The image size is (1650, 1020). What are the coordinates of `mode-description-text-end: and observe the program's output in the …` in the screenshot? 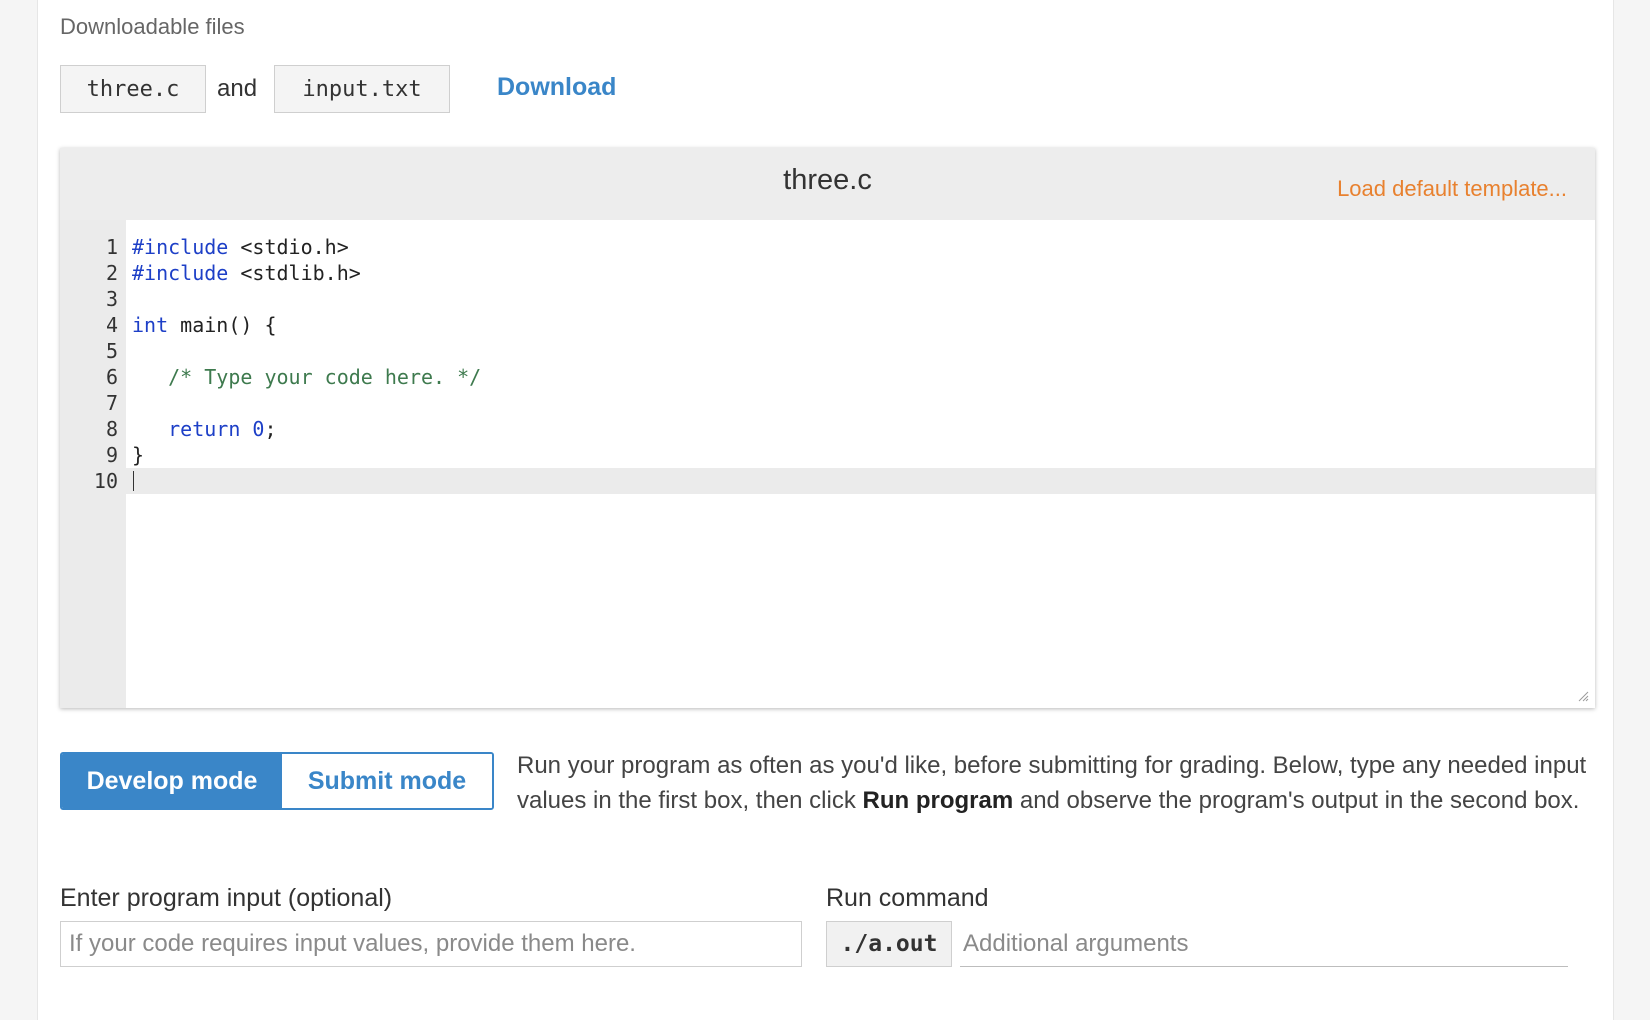 It's located at (1296, 800).